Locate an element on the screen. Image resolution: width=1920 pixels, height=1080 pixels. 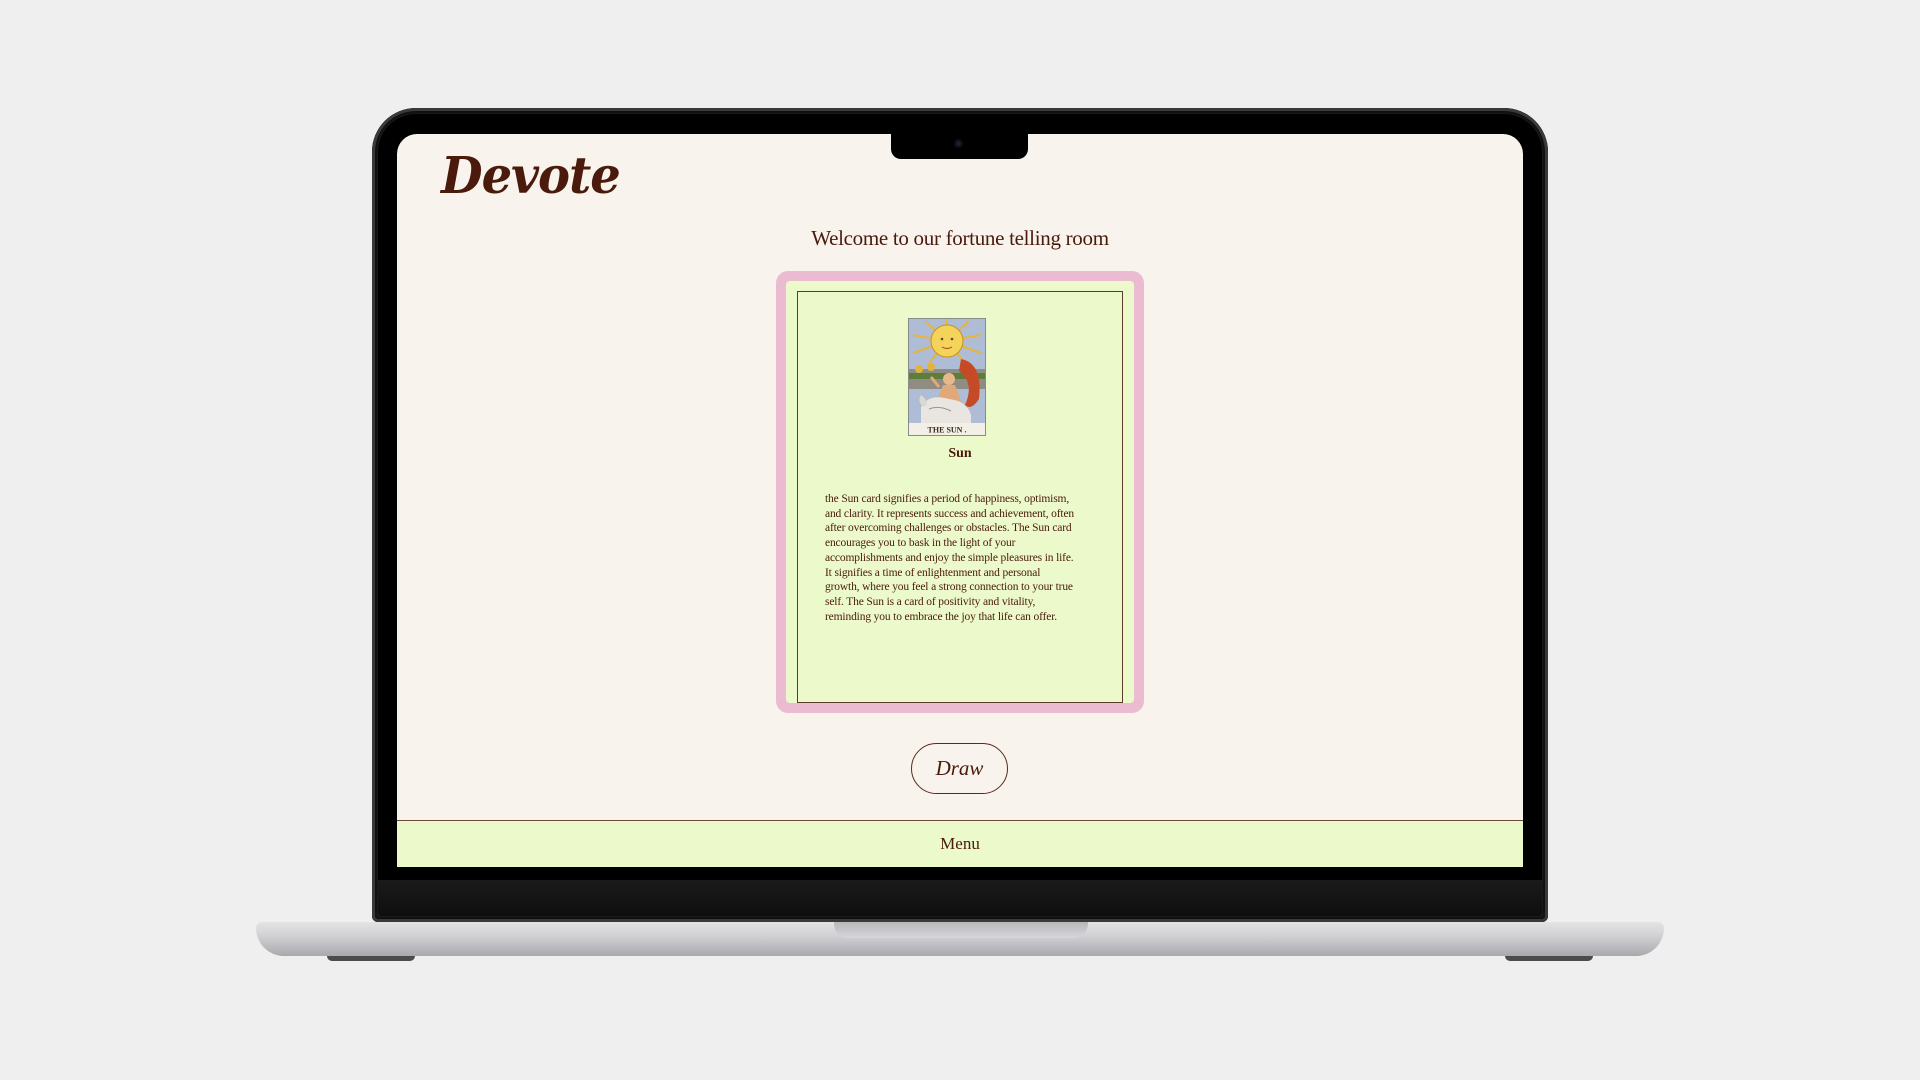
tarot-card-name: Sun is located at coordinates (960, 453).